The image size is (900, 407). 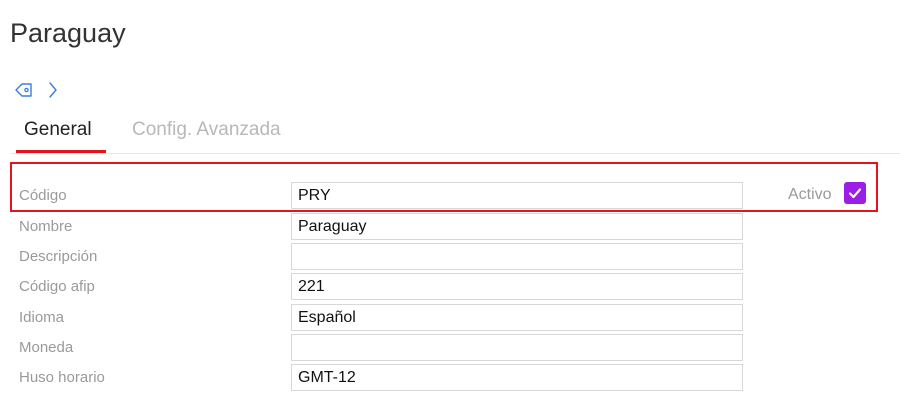 What do you see at coordinates (58, 256) in the screenshot?
I see `descripcion-label: Descripción` at bounding box center [58, 256].